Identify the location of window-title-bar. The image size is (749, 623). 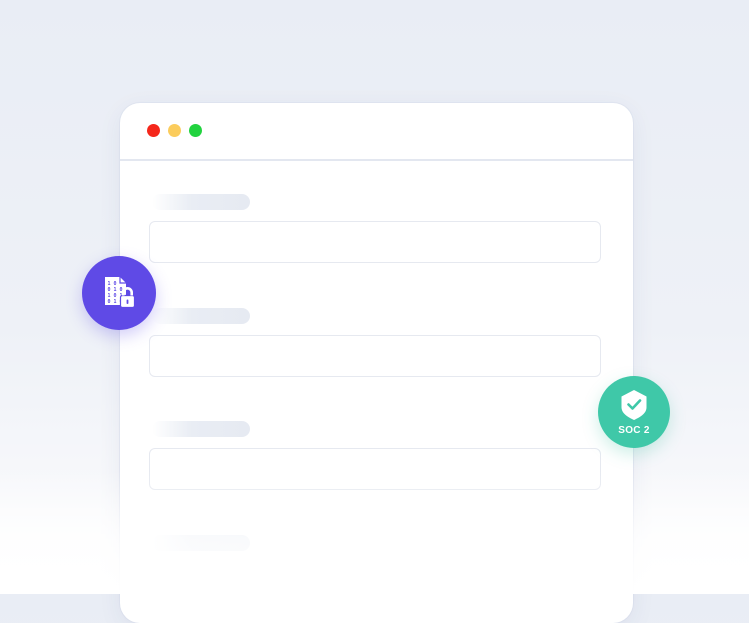
(376, 132).